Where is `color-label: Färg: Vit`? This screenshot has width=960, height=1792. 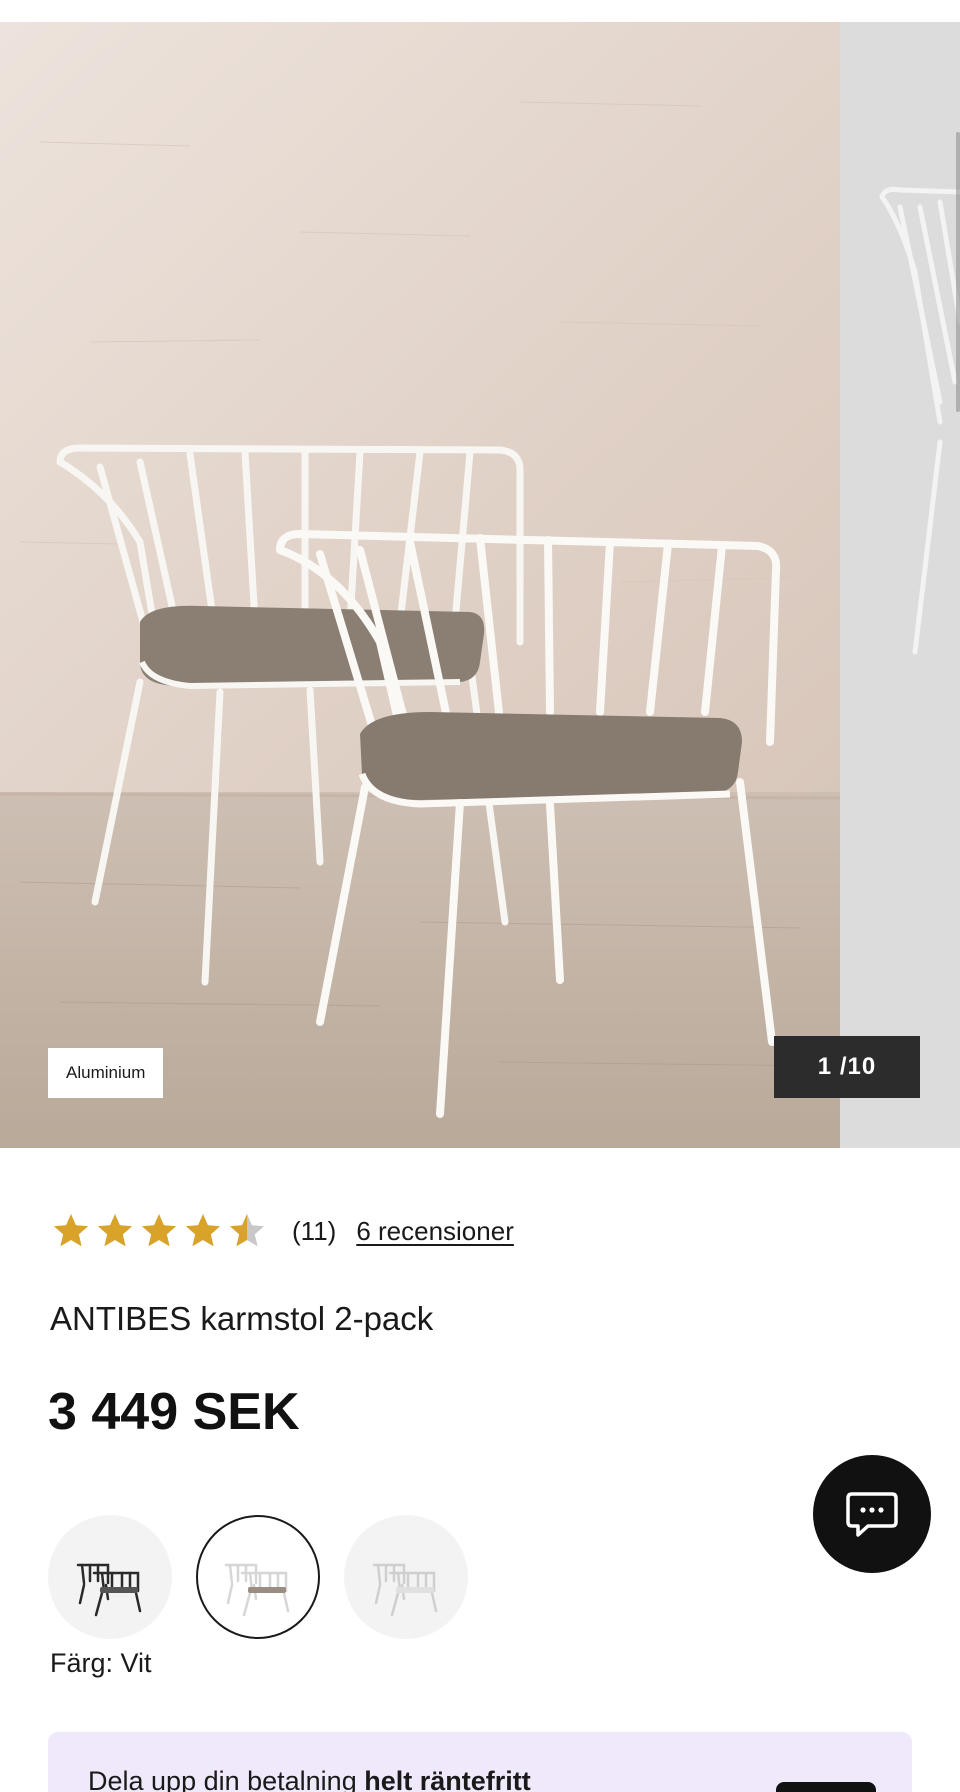
color-label: Färg: Vit is located at coordinates (101, 1663).